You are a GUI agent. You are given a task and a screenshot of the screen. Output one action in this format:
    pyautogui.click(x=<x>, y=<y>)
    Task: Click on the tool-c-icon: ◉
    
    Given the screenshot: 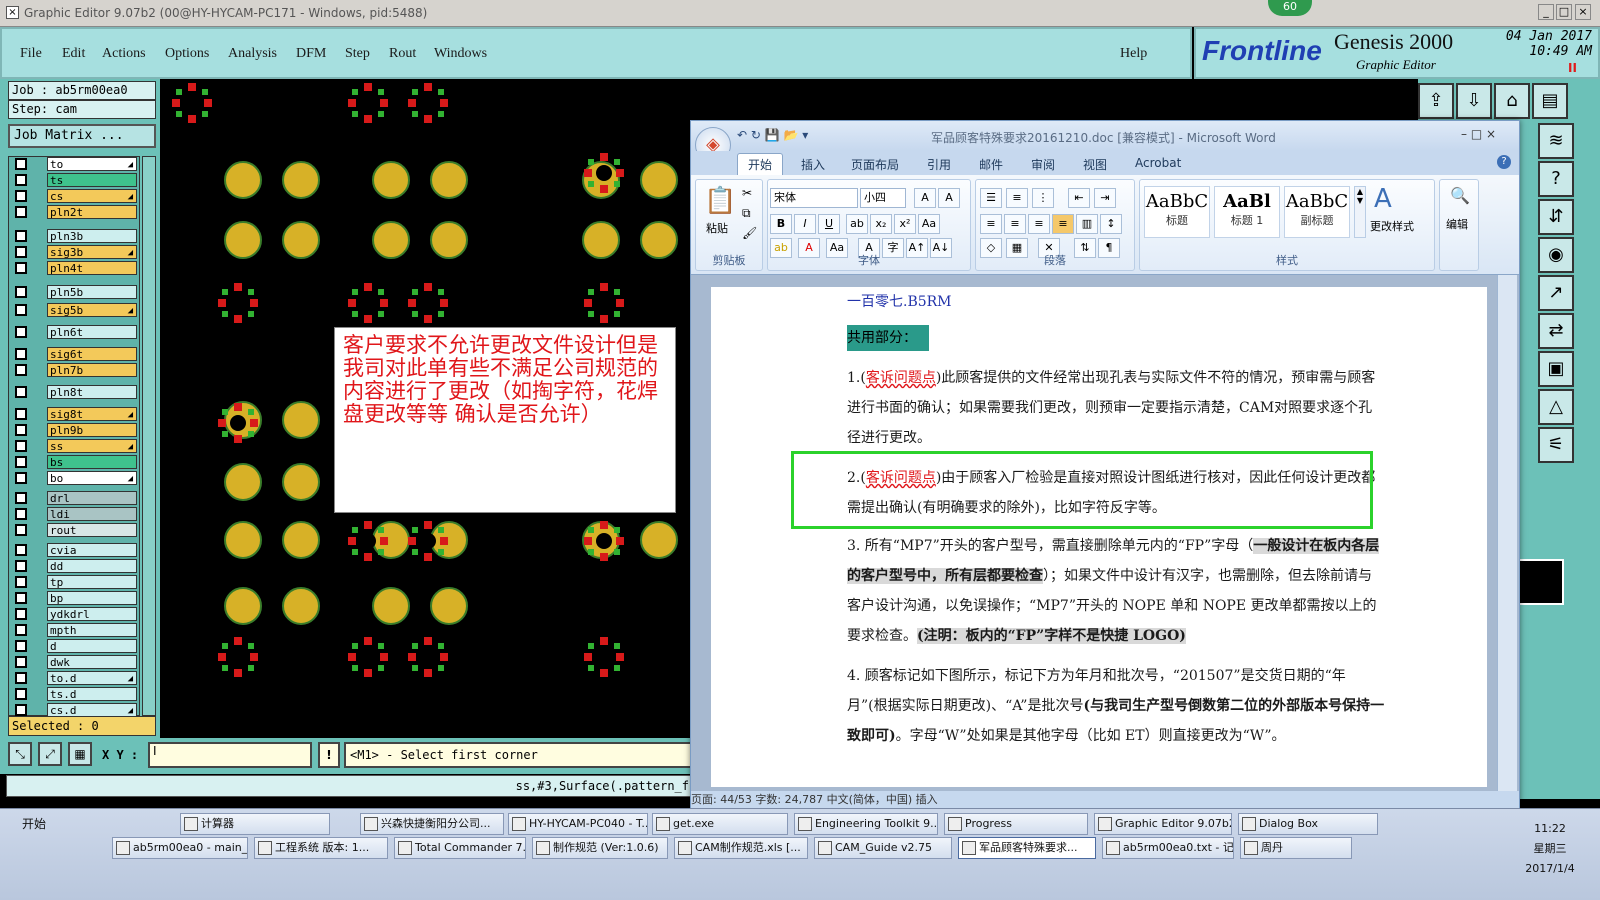 What is the action you would take?
    pyautogui.click(x=1556, y=255)
    